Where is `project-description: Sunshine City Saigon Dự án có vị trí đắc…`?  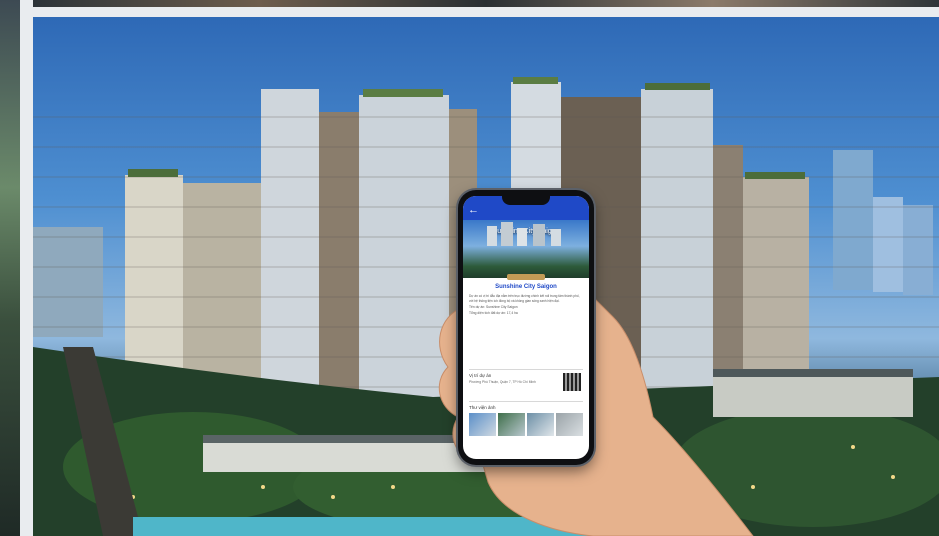
project-description: Sunshine City Saigon Dự án có vị trí đắc… is located at coordinates (526, 299).